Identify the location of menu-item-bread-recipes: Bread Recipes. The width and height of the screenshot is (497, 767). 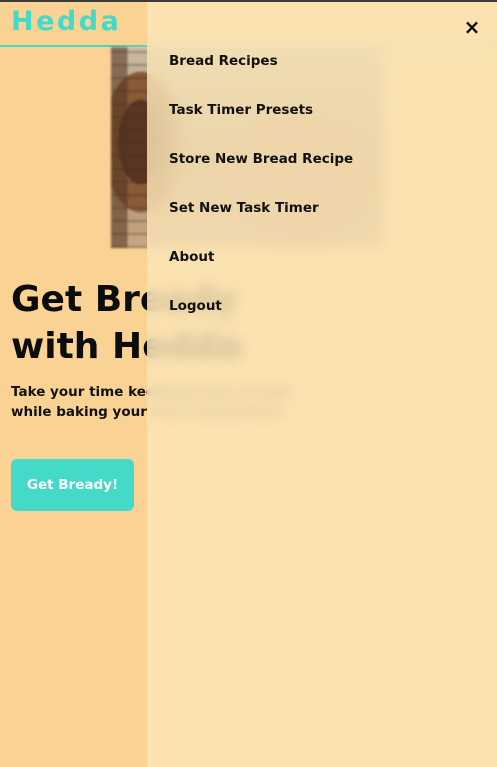
(261, 74).